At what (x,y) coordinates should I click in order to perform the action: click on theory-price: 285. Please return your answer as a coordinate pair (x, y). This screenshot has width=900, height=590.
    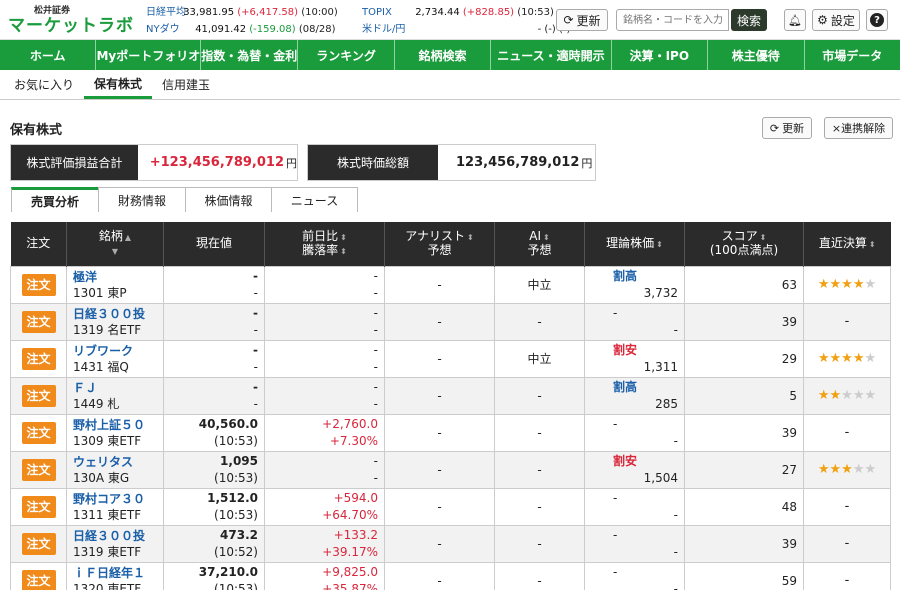
    Looking at the image, I should click on (666, 403).